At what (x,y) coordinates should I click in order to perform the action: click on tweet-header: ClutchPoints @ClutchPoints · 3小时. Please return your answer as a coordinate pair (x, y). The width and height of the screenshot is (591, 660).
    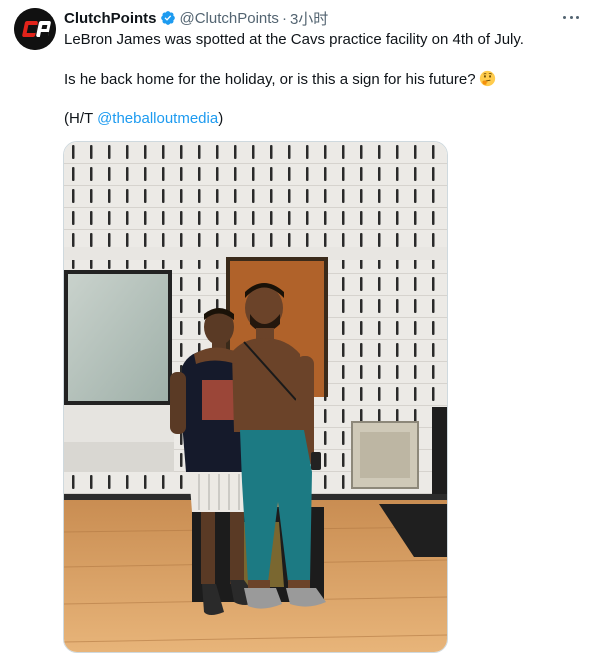
    Looking at the image, I should click on (196, 18).